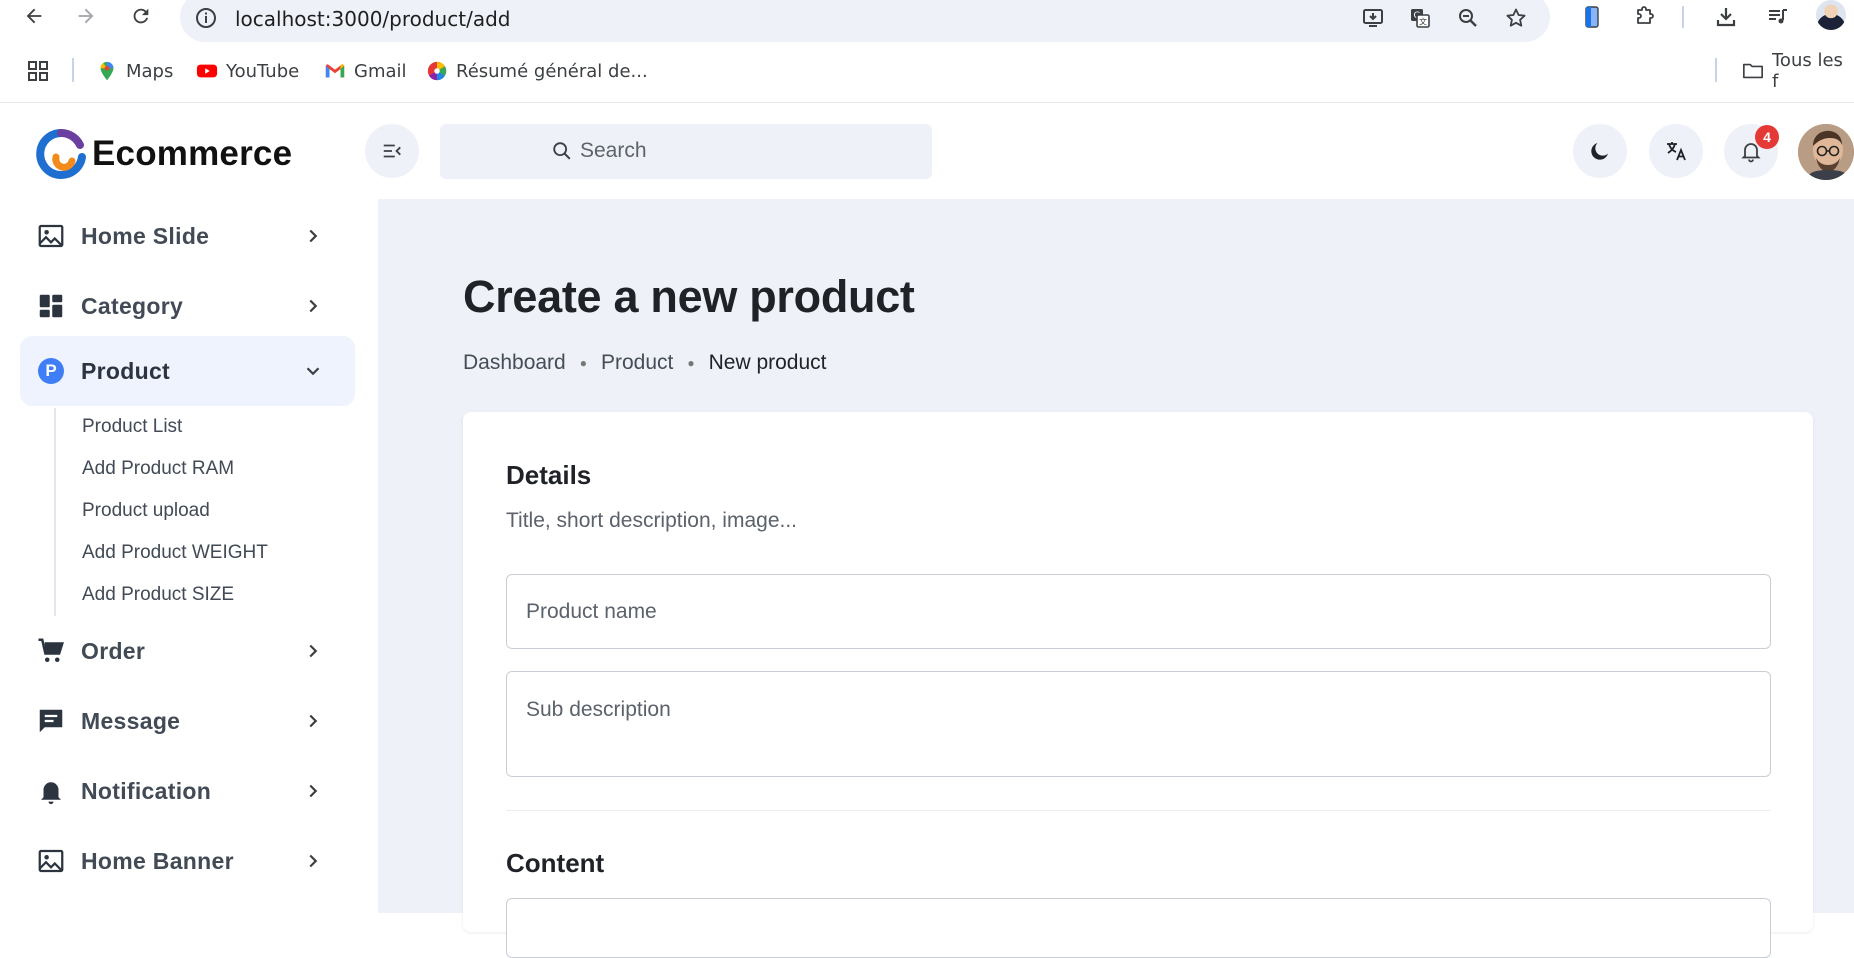 This screenshot has width=1854, height=958. Describe the element at coordinates (51, 721) in the screenshot. I see `message-icon` at that location.